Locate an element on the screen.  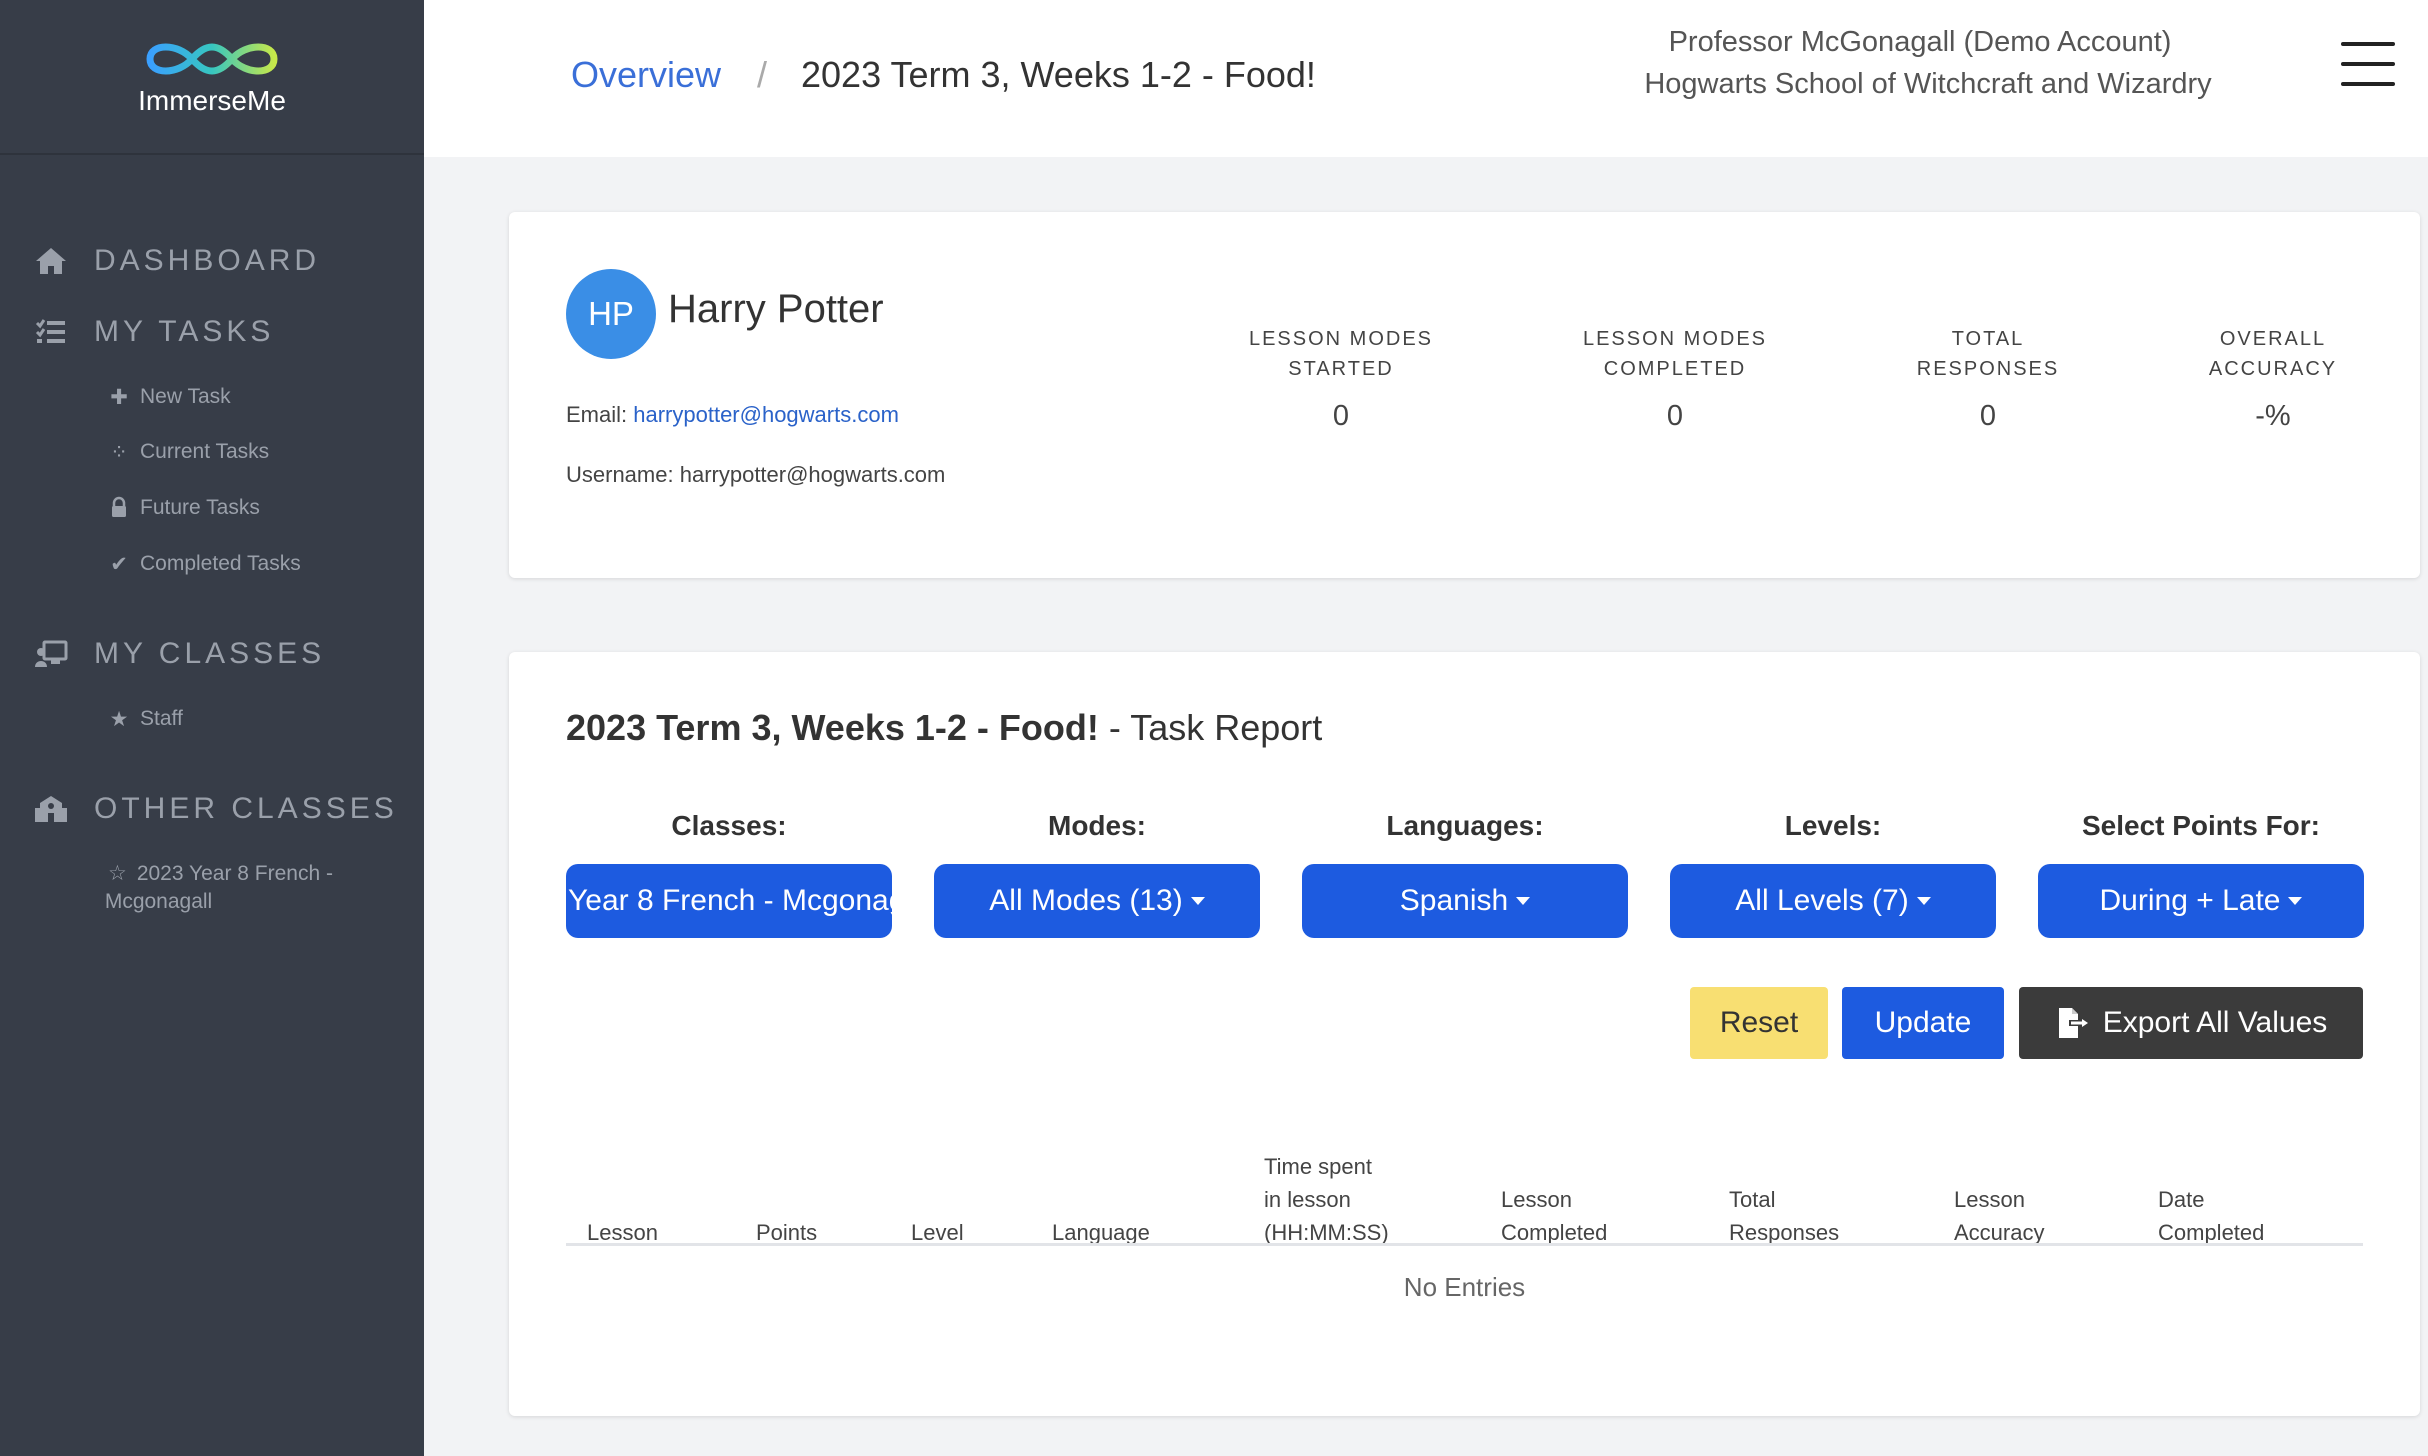
filter-modes: Modes: All Modes (13) is located at coordinates (1097, 874).